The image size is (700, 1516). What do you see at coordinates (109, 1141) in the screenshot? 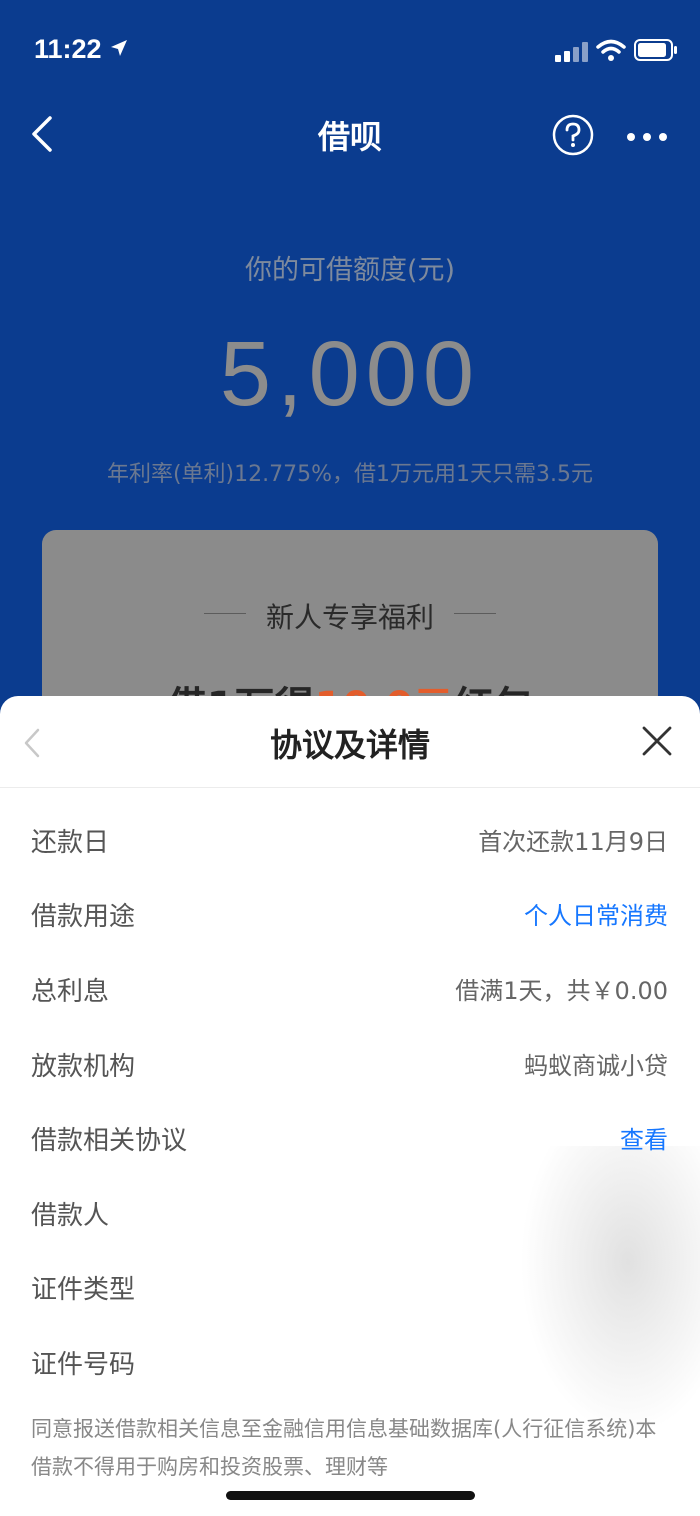
I see `row-label: 借款相关协议` at bounding box center [109, 1141].